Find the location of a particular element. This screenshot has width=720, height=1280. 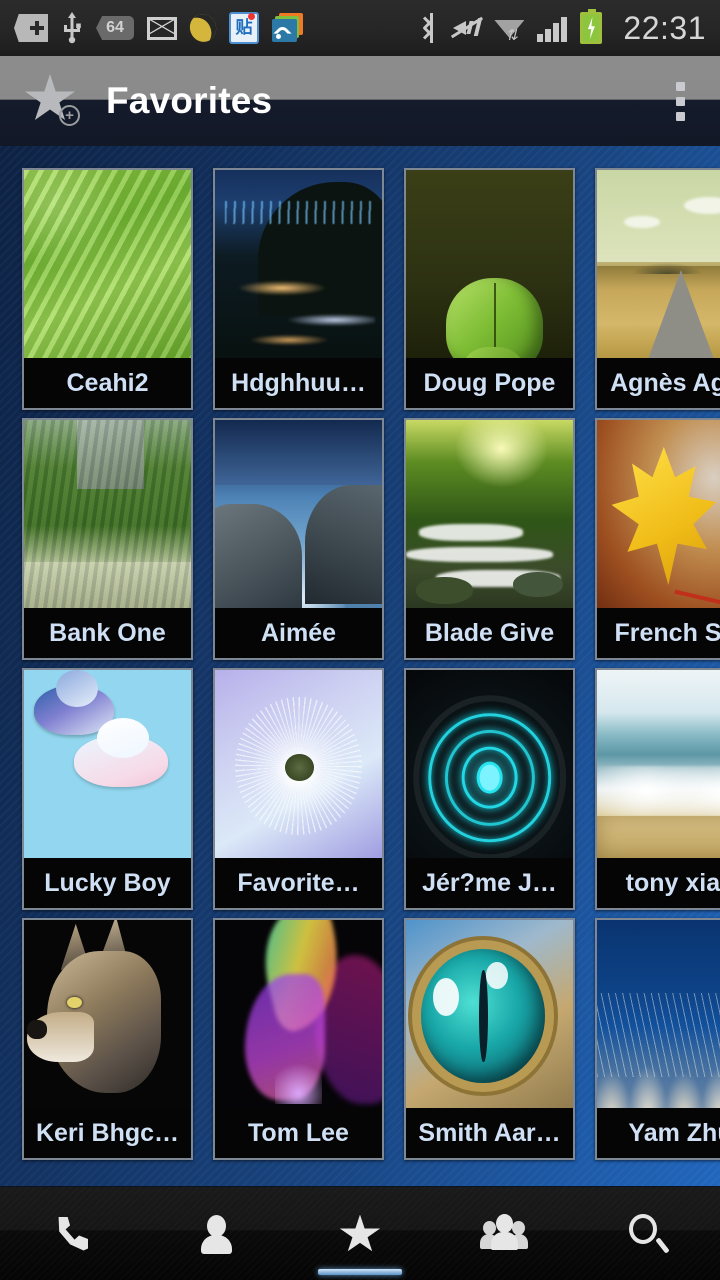

contact-name: Yam Zhu is located at coordinates (658, 1133).